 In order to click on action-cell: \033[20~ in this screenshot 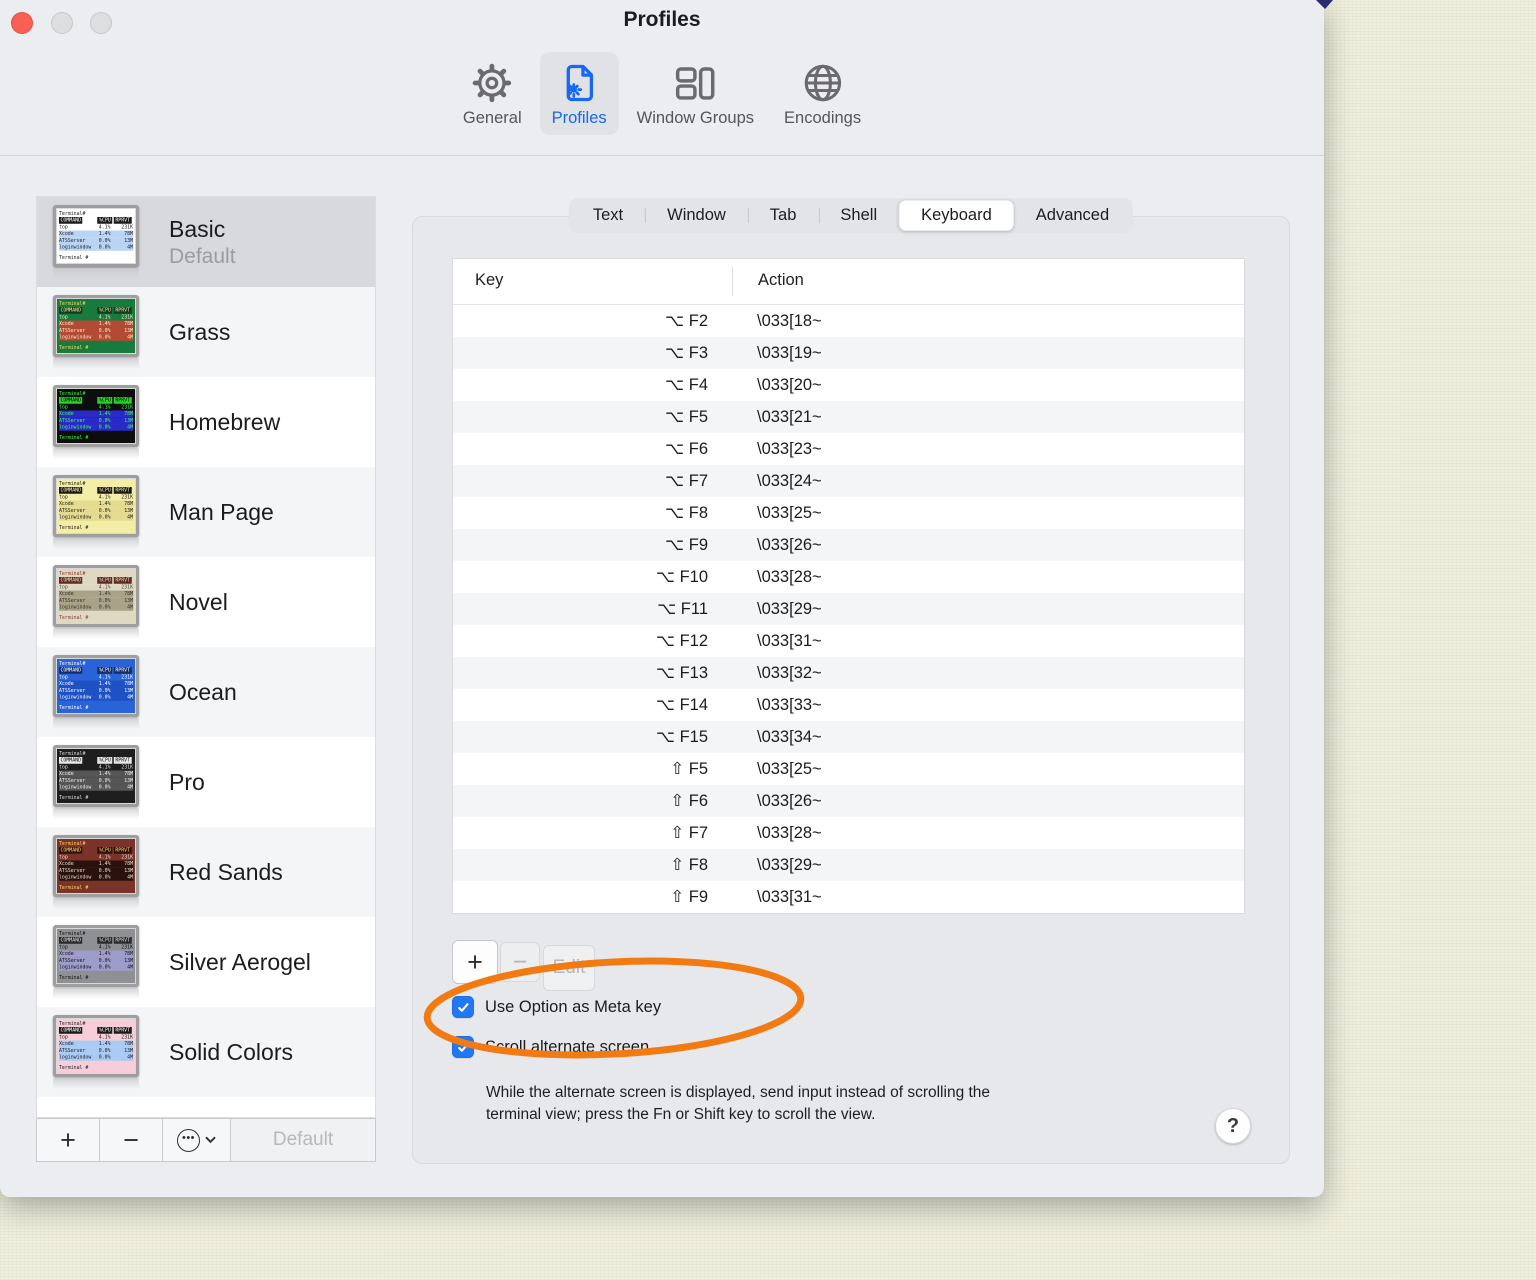, I will do `click(789, 384)`.